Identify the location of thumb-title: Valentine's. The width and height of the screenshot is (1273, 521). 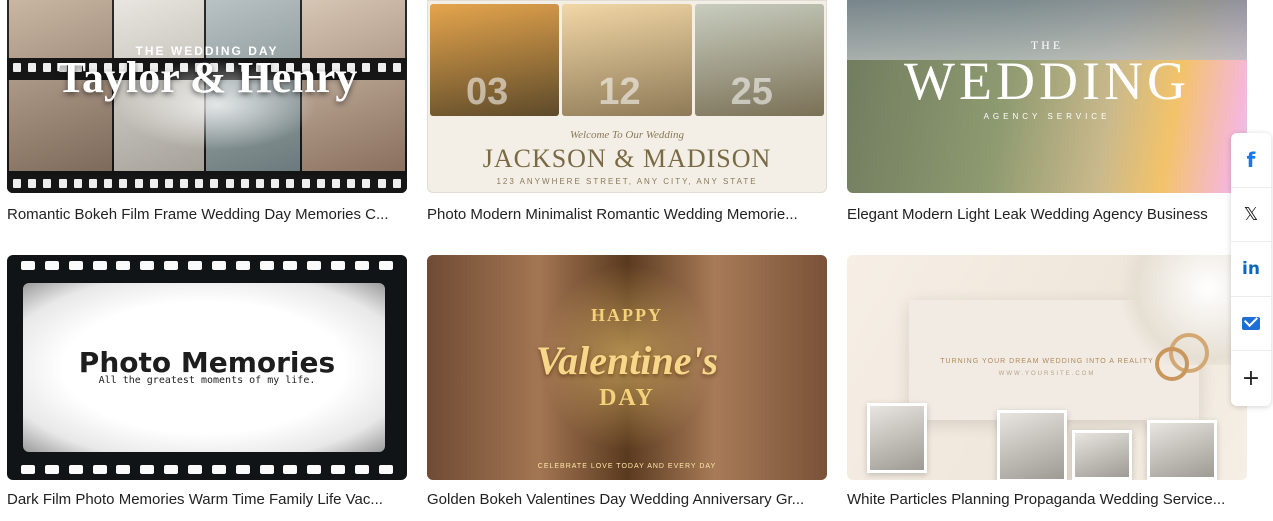
(627, 360).